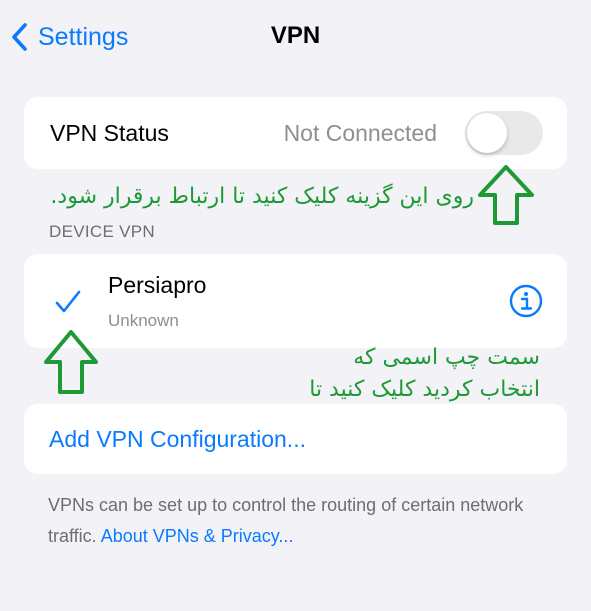 The width and height of the screenshot is (591, 611). I want to click on vpn-status-row: VPN Status Not Connected, so click(295, 133).